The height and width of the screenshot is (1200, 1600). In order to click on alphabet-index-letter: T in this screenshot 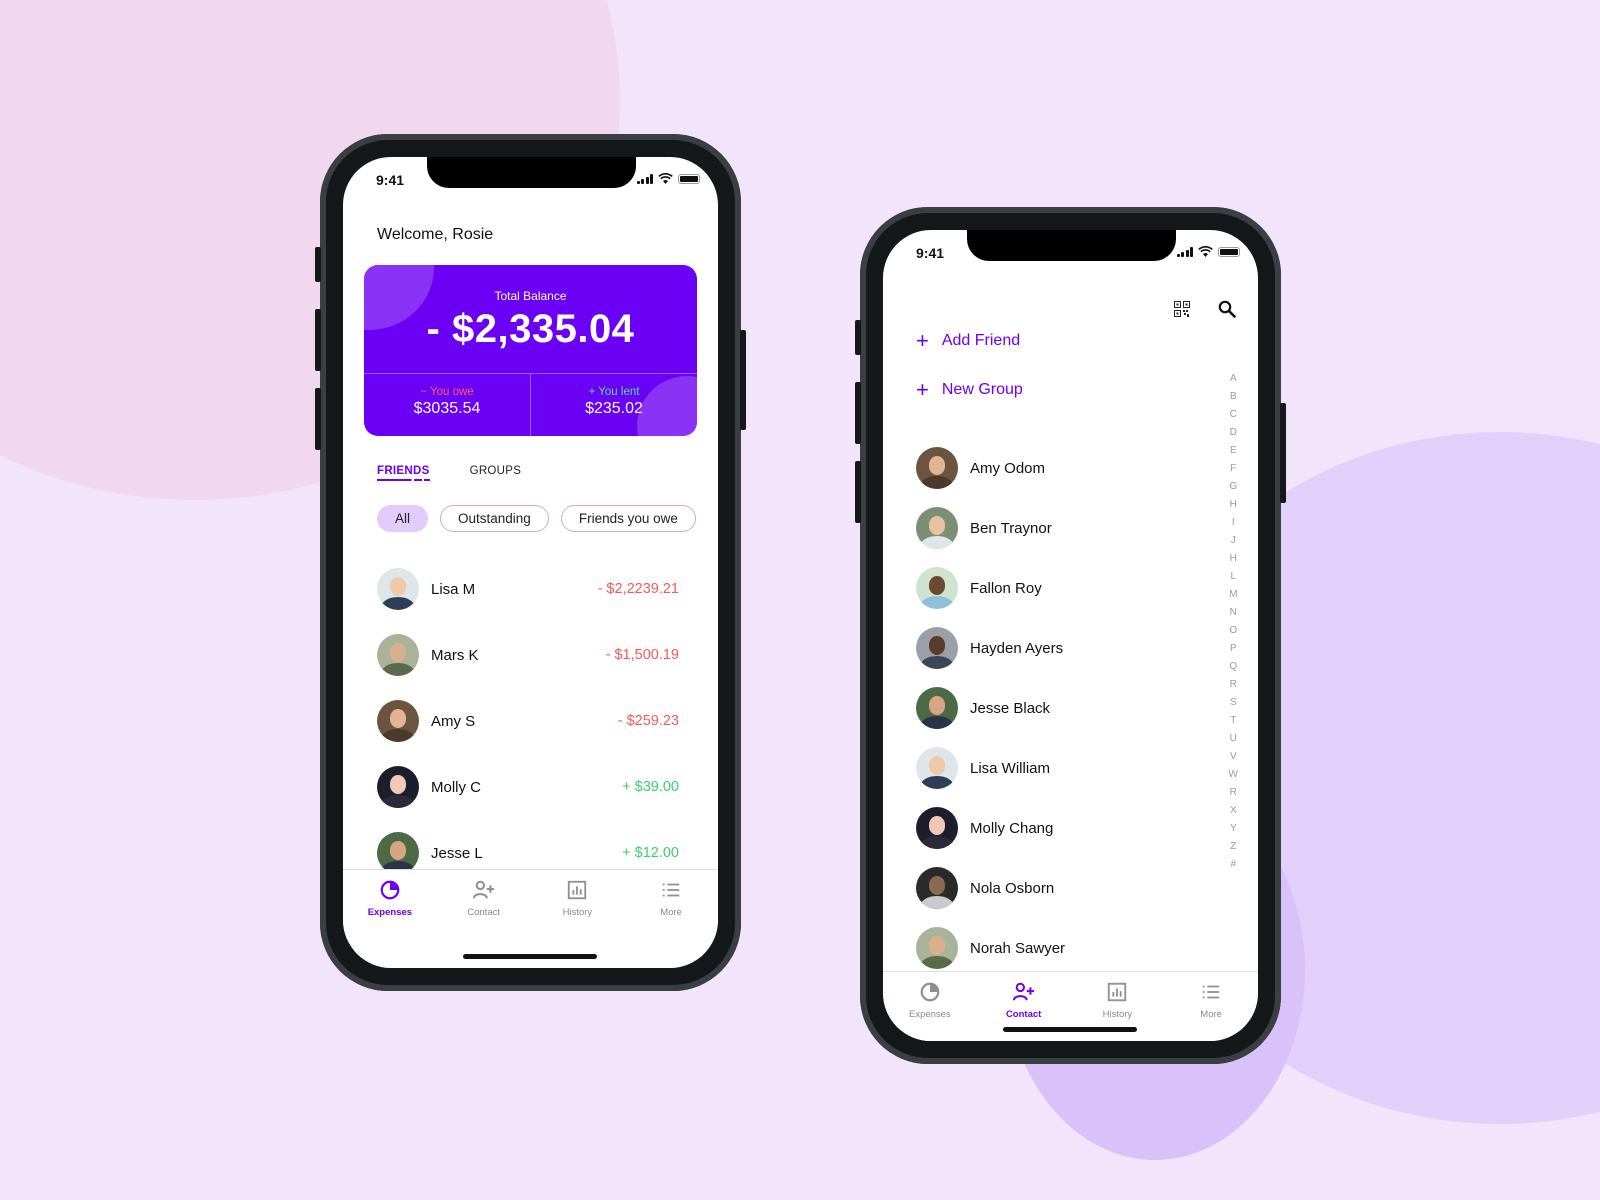, I will do `click(1233, 721)`.